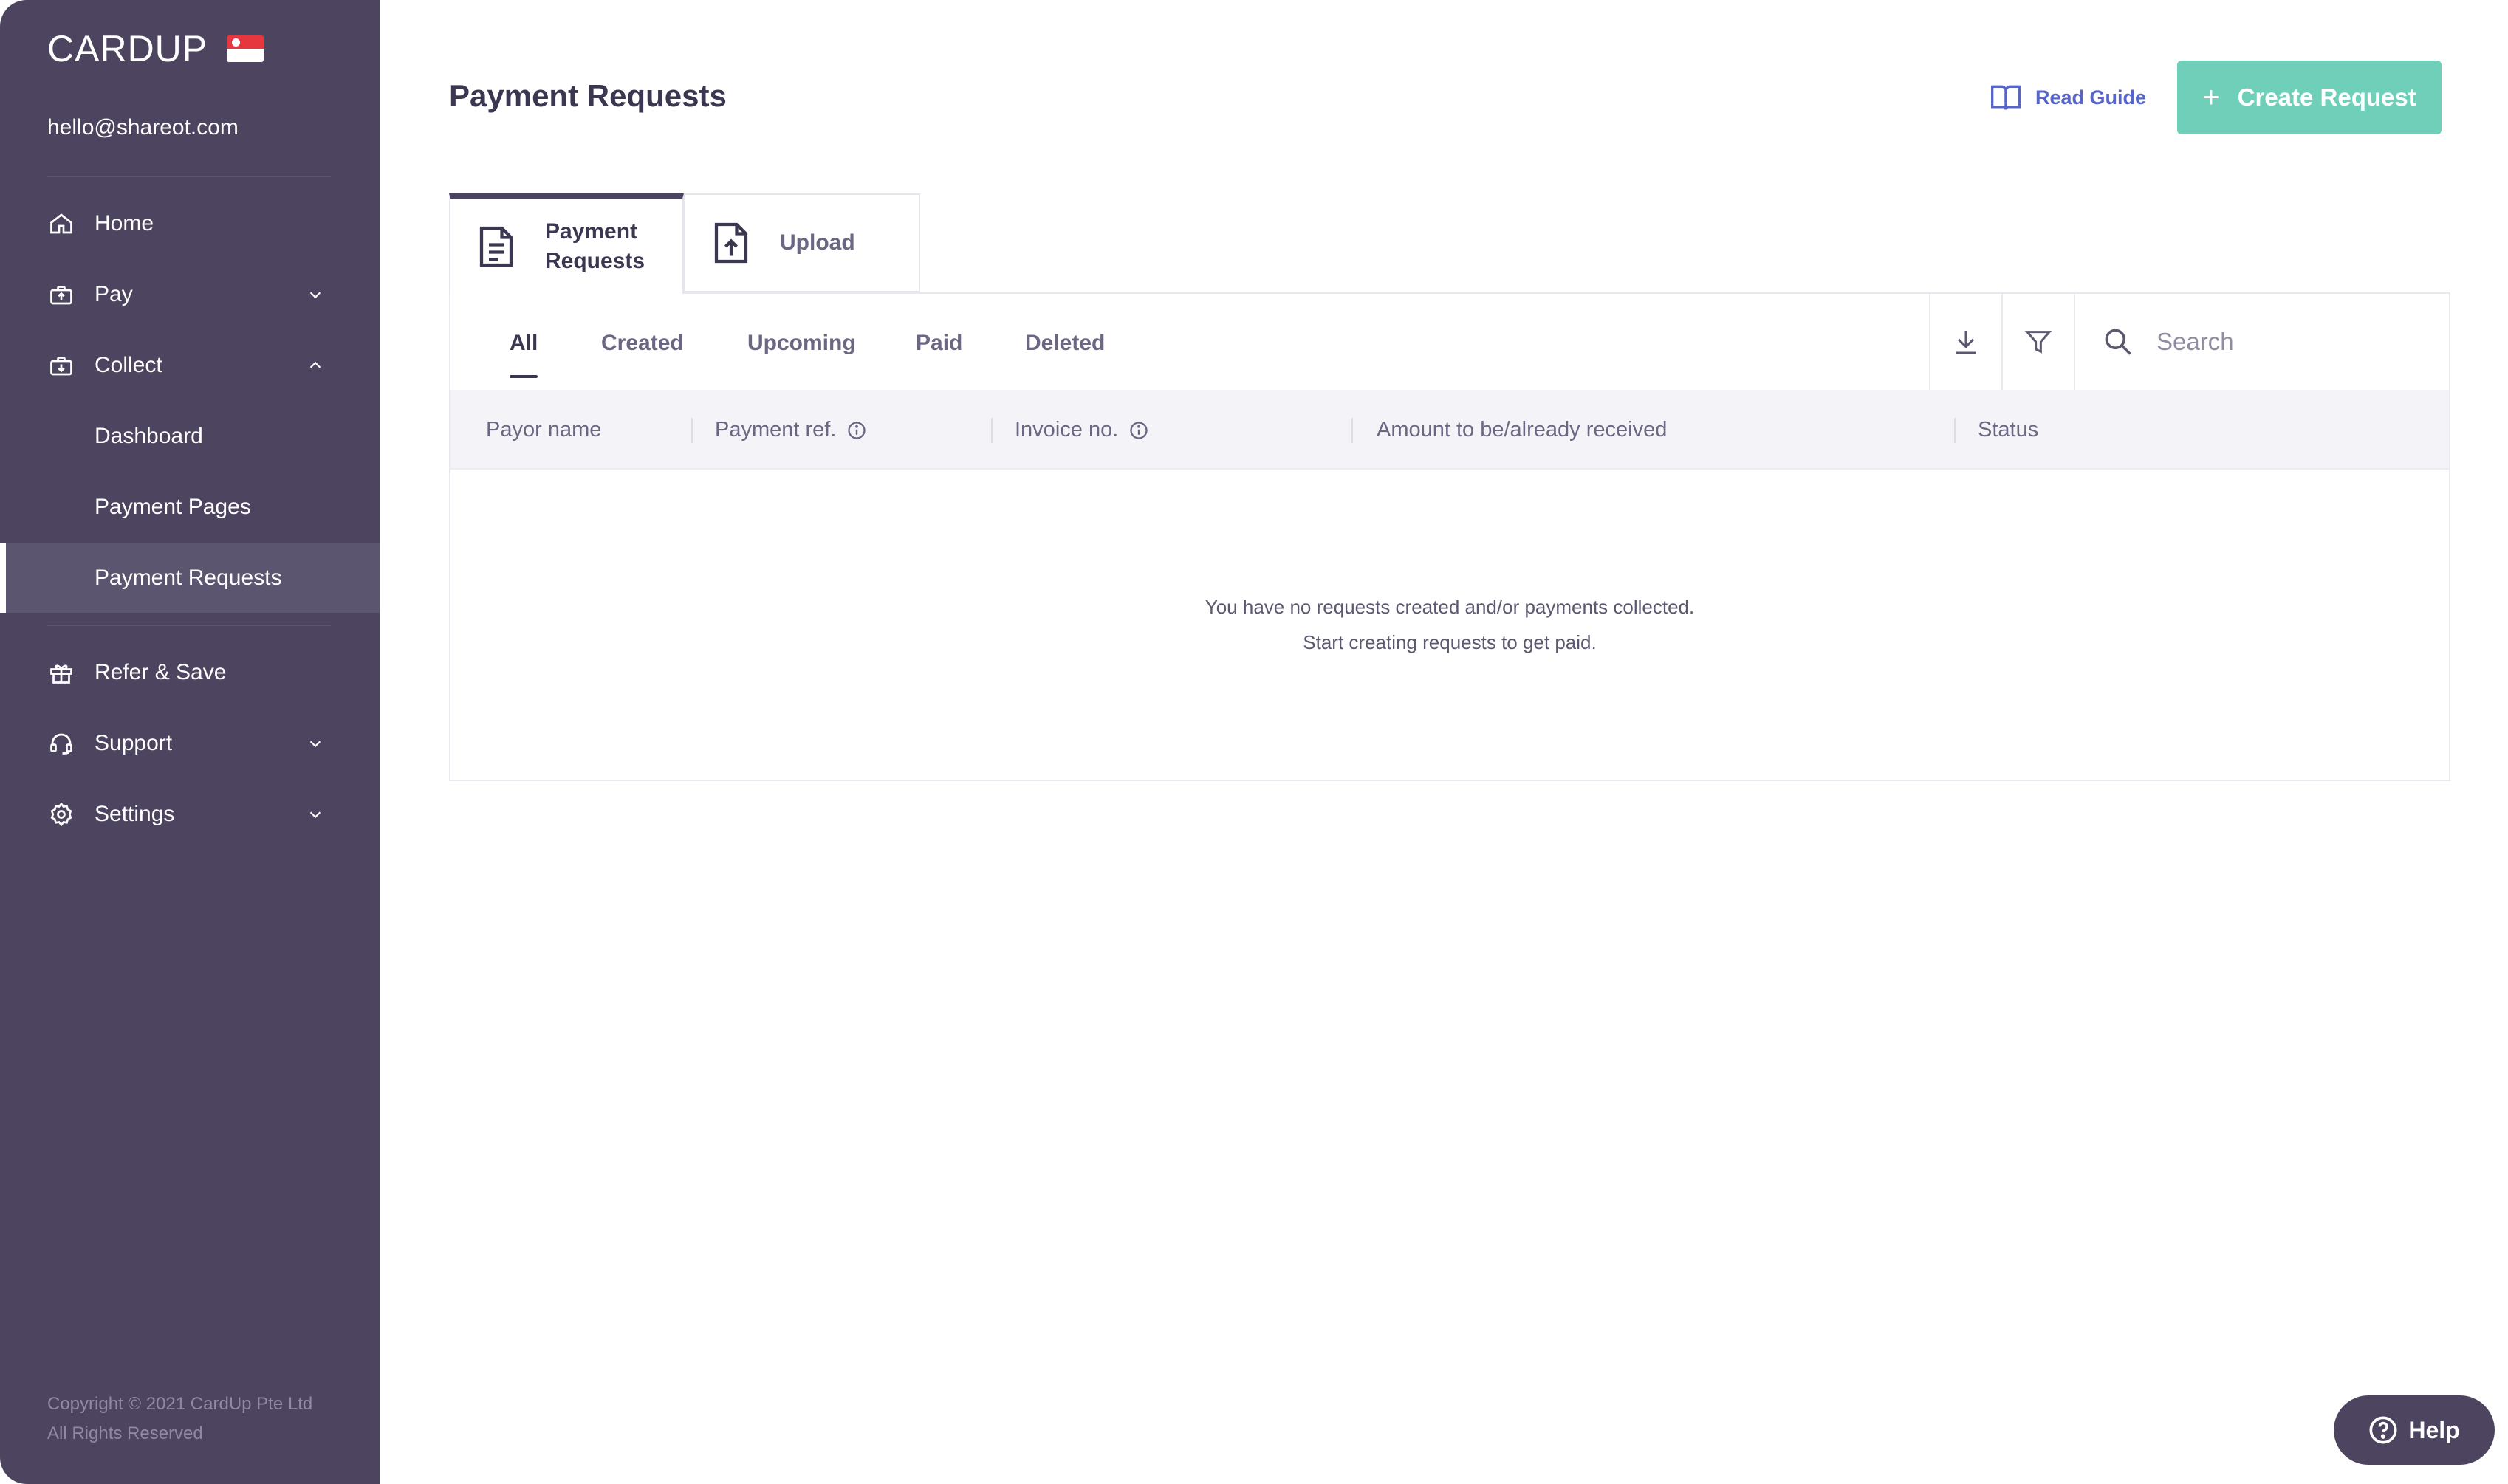  I want to click on gift-icon, so click(62, 672).